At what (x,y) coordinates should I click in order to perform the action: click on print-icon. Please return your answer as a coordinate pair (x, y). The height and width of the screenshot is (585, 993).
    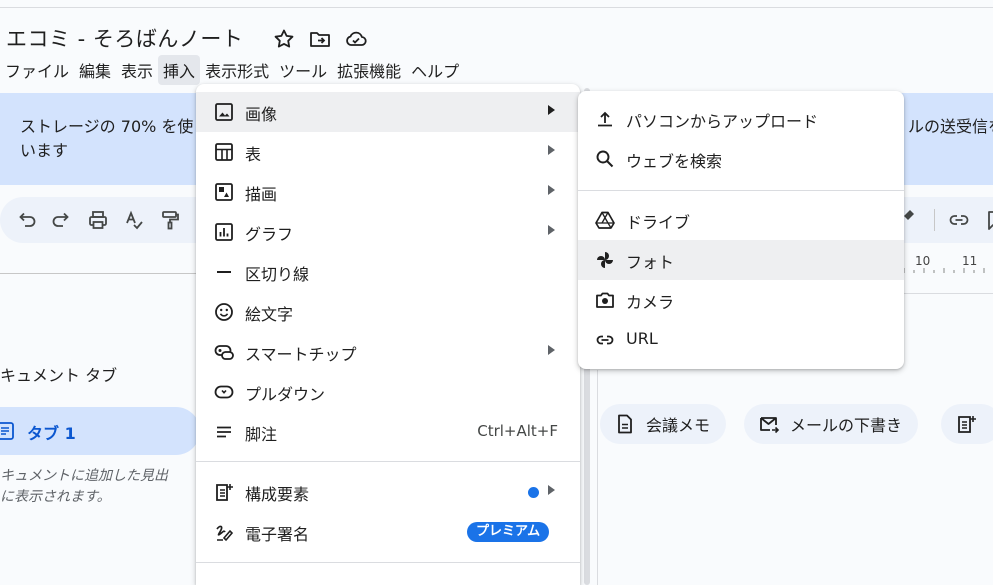
    Looking at the image, I should click on (98, 220).